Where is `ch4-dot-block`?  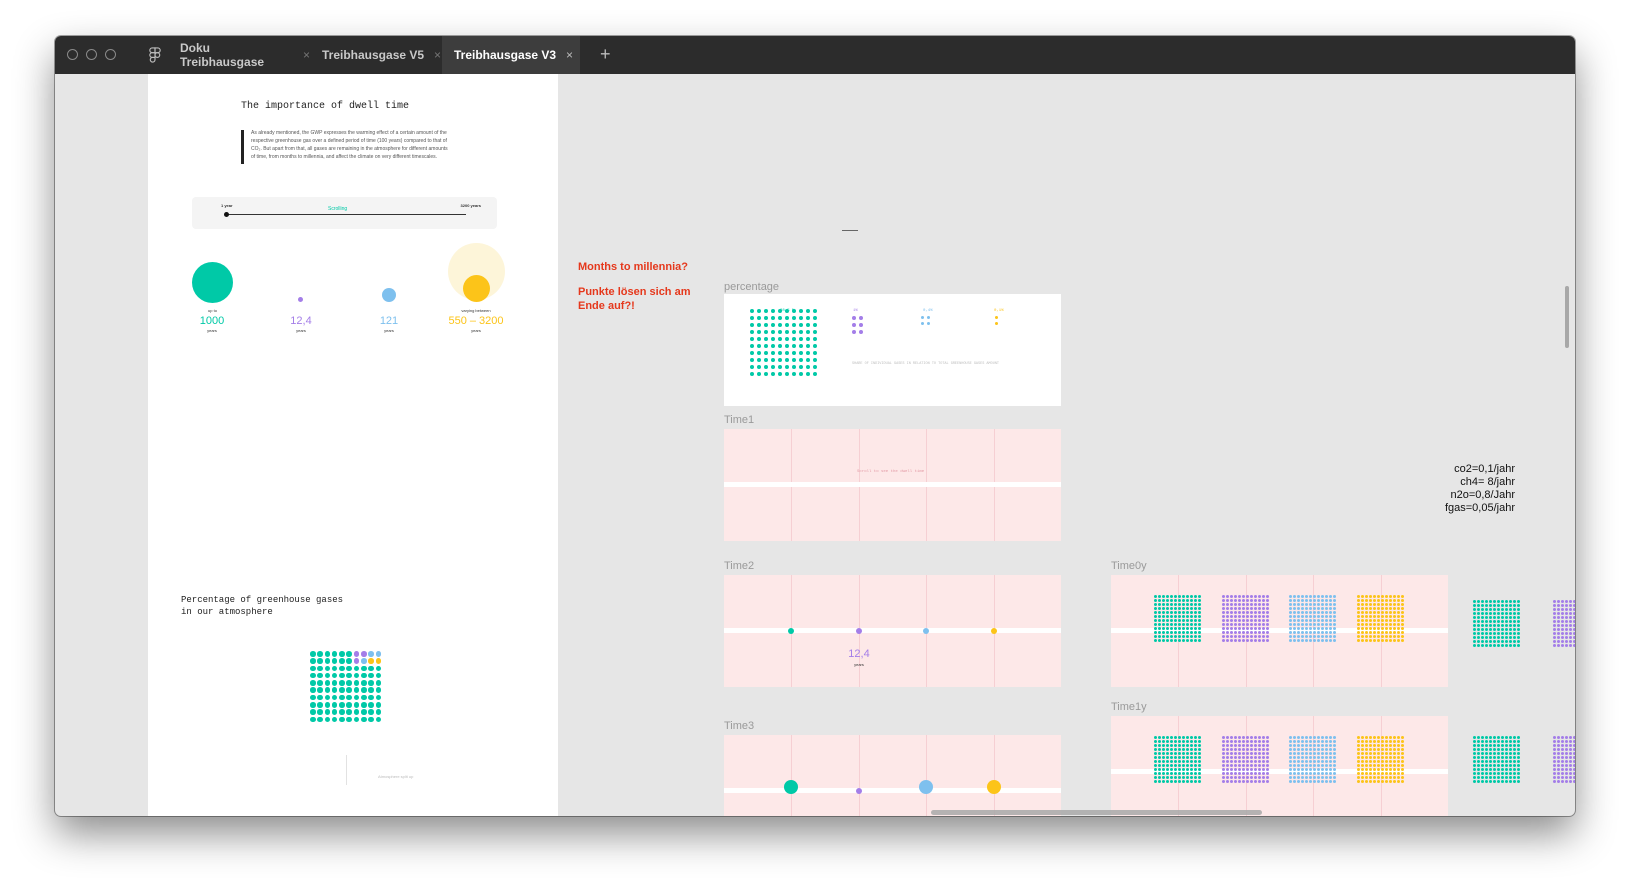 ch4-dot-block is located at coordinates (1564, 759).